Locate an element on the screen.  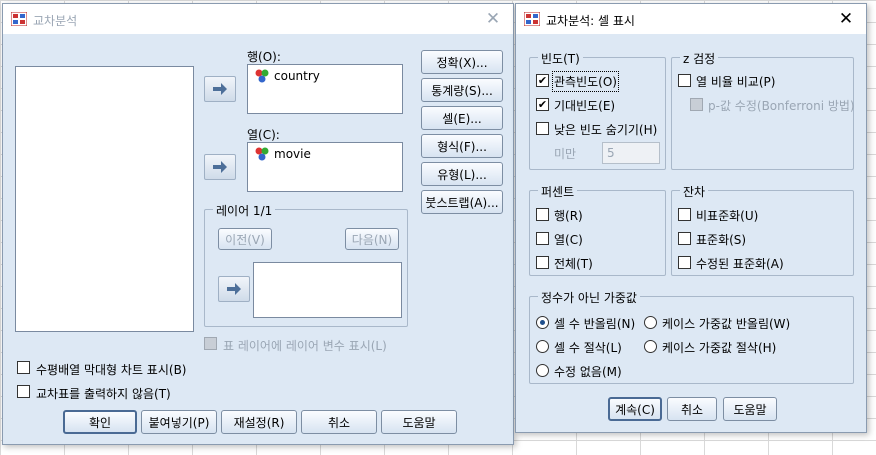
truncate-case-label: 케이스 가중값 절삭(H) is located at coordinates (719, 348).